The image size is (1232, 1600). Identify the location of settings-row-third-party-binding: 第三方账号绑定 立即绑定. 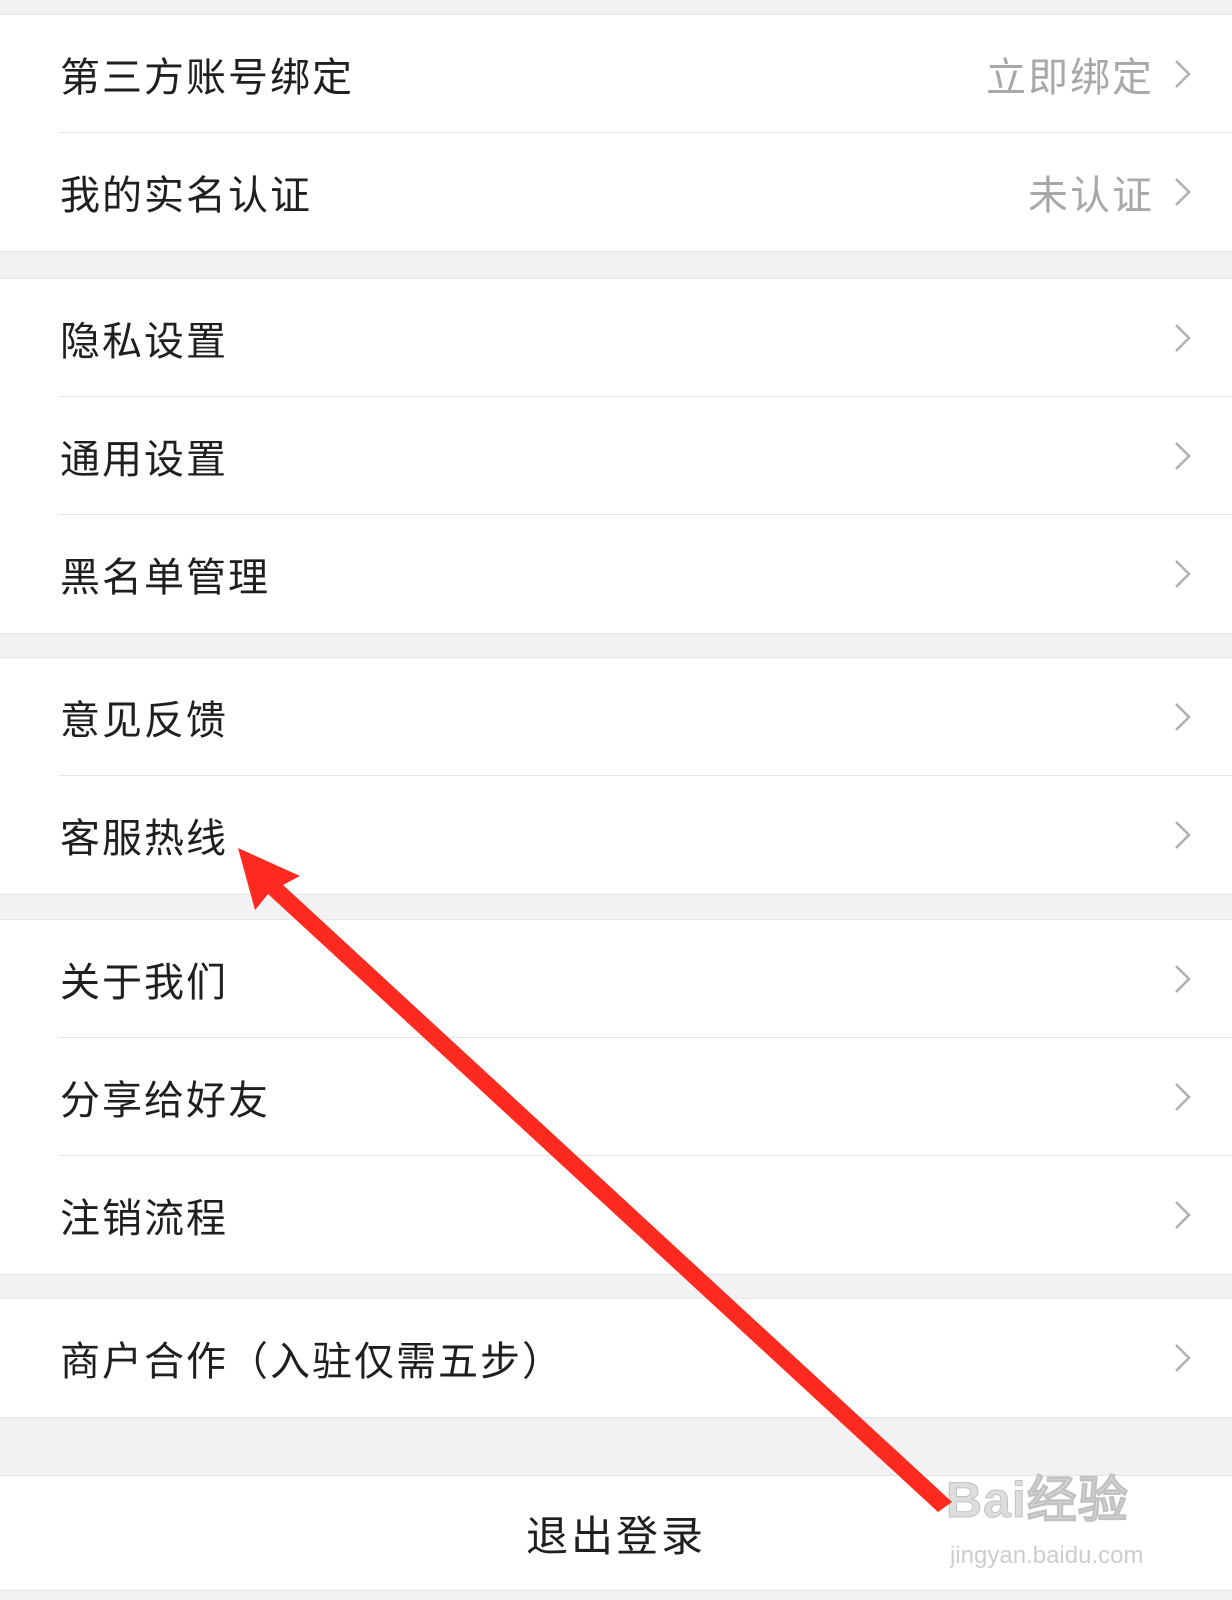
(616, 74).